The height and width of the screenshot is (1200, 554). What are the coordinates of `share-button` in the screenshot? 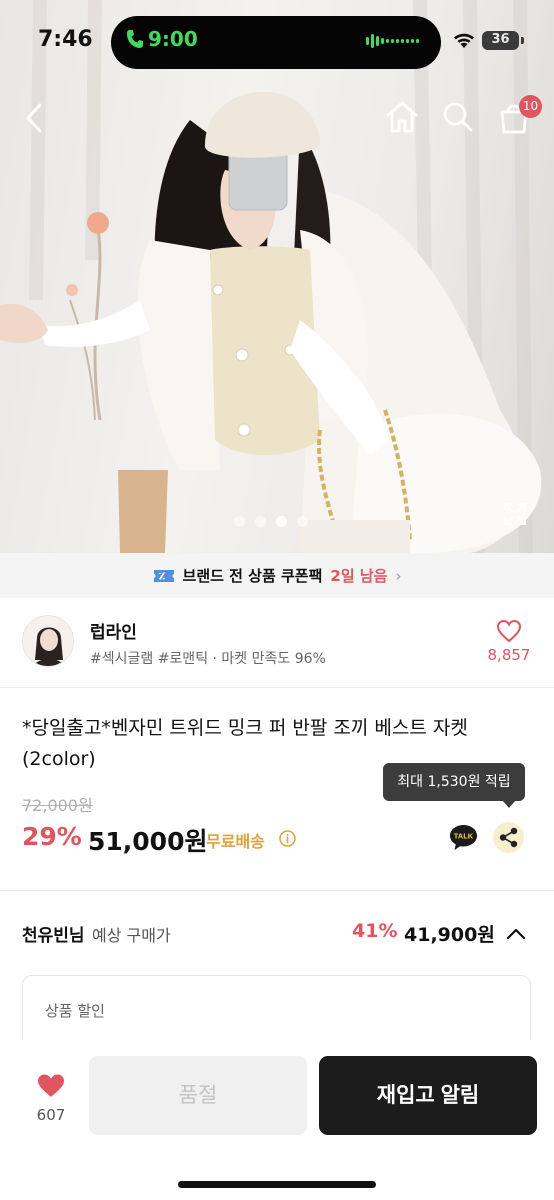 It's located at (508, 837).